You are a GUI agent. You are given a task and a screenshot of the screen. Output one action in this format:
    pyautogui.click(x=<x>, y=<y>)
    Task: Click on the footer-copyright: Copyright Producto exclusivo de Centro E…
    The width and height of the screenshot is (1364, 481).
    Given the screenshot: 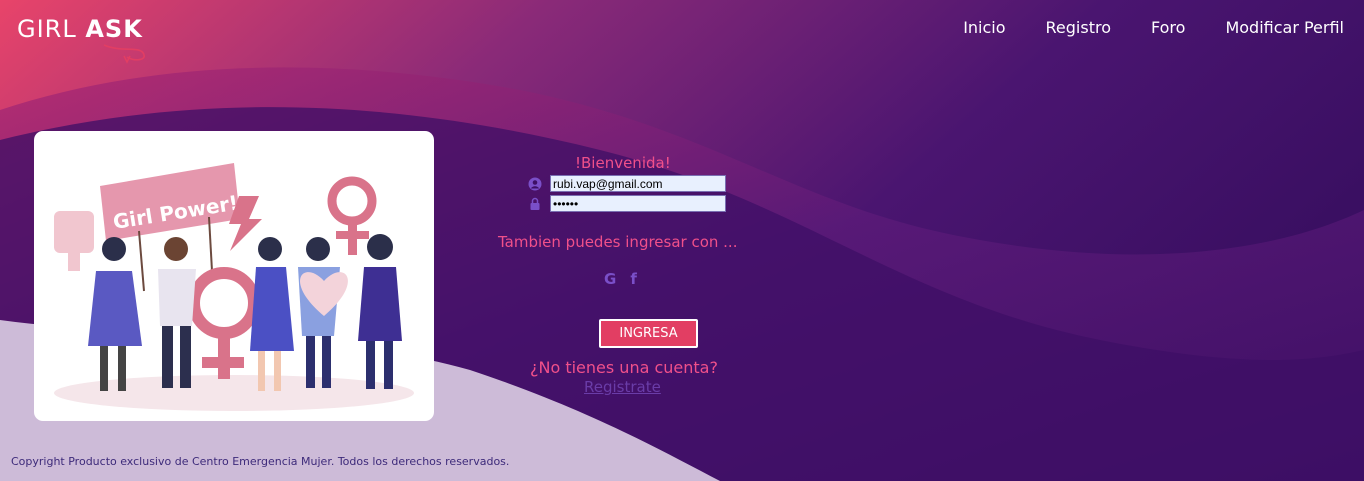 What is the action you would take?
    pyautogui.click(x=260, y=461)
    